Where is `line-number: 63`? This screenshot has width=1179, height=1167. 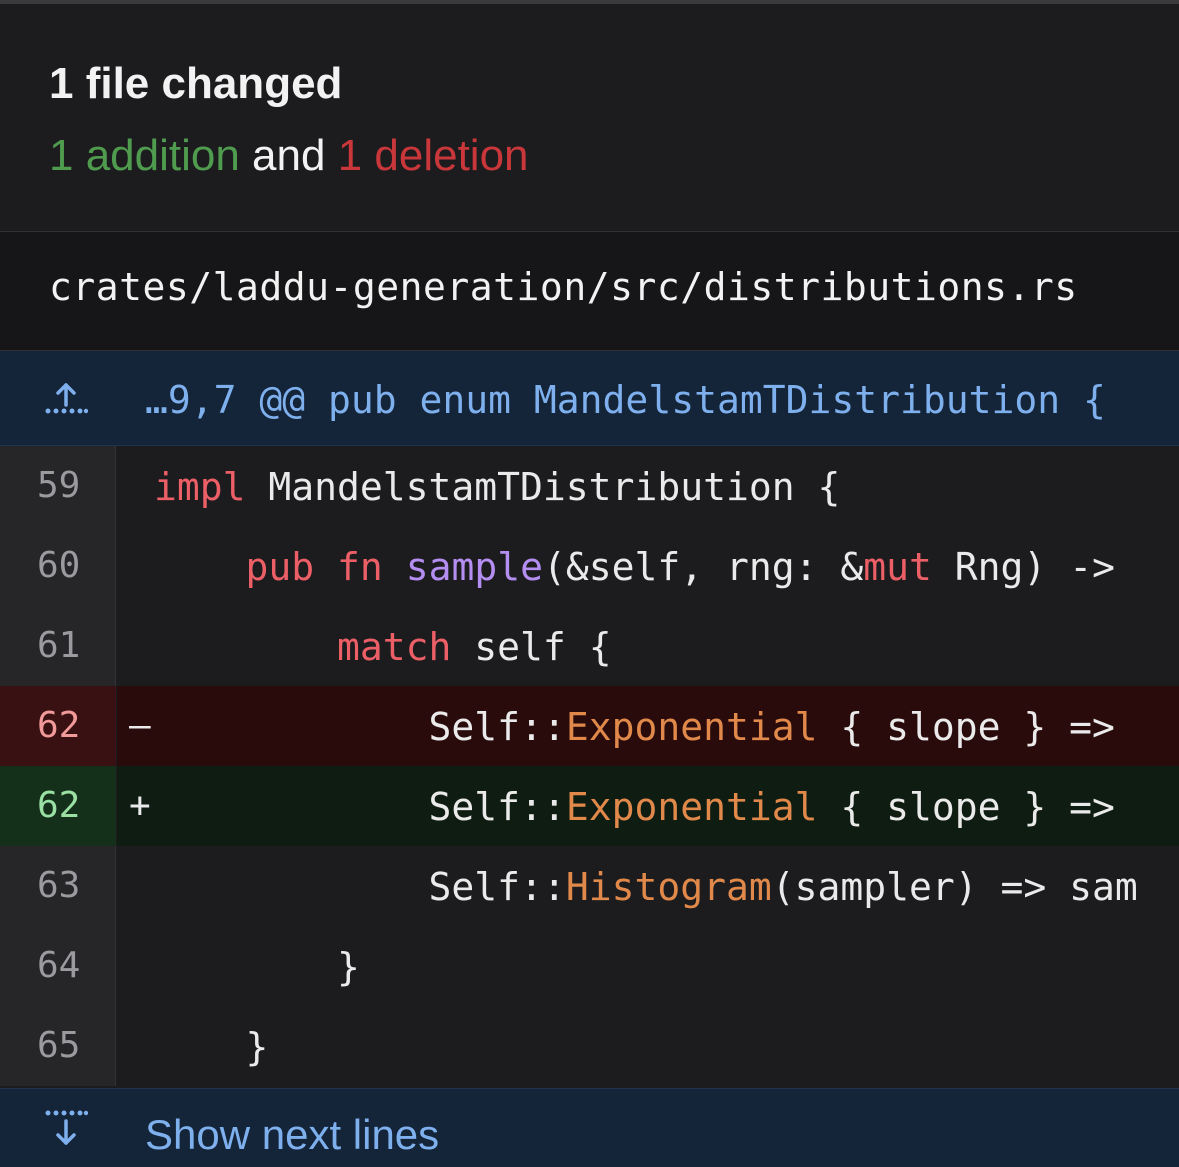
line-number: 63 is located at coordinates (59, 885).